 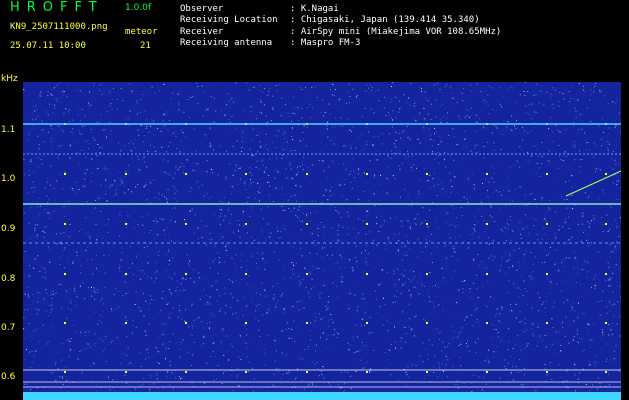 I want to click on info-label-observer: Observer, so click(x=202, y=9).